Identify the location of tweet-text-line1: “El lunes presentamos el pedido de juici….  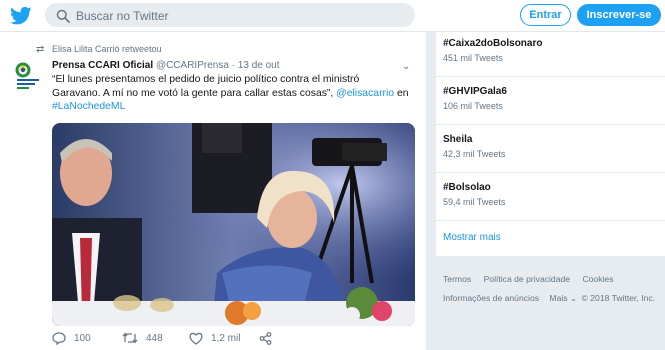
(206, 79).